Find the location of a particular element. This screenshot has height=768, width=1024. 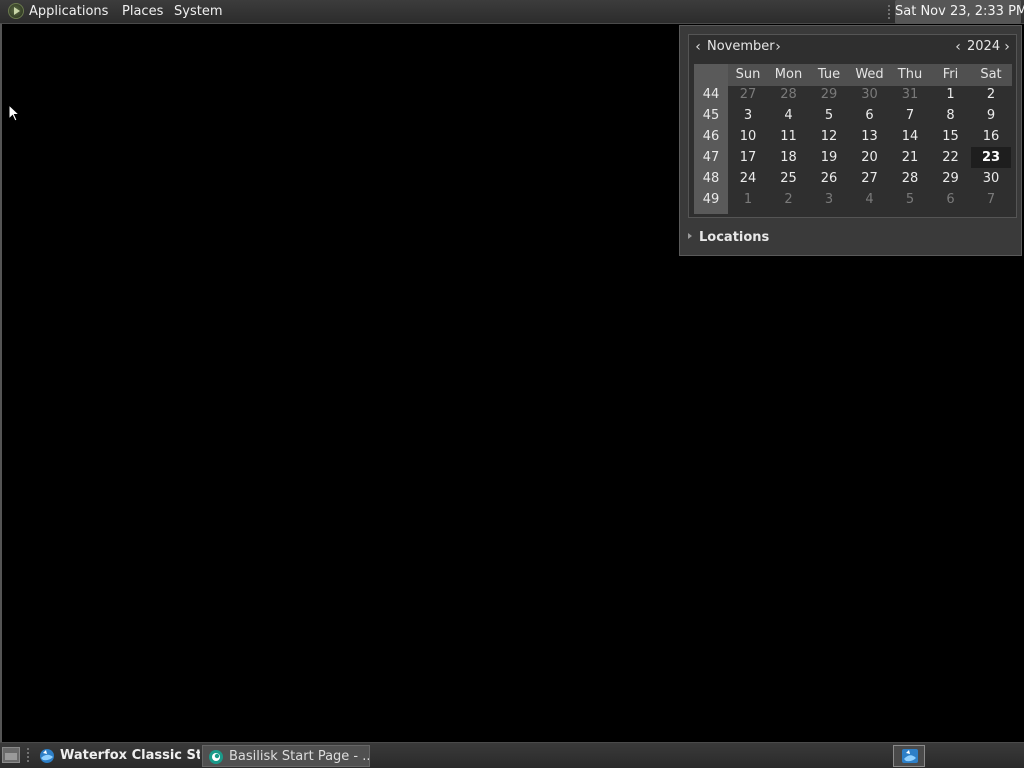

show-desktop-icon is located at coordinates (11, 755).